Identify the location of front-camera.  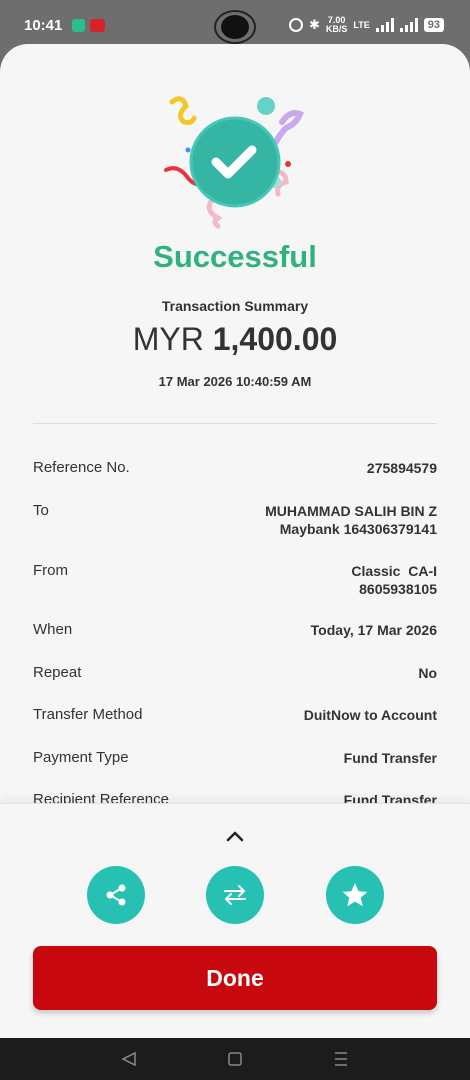
(235, 27).